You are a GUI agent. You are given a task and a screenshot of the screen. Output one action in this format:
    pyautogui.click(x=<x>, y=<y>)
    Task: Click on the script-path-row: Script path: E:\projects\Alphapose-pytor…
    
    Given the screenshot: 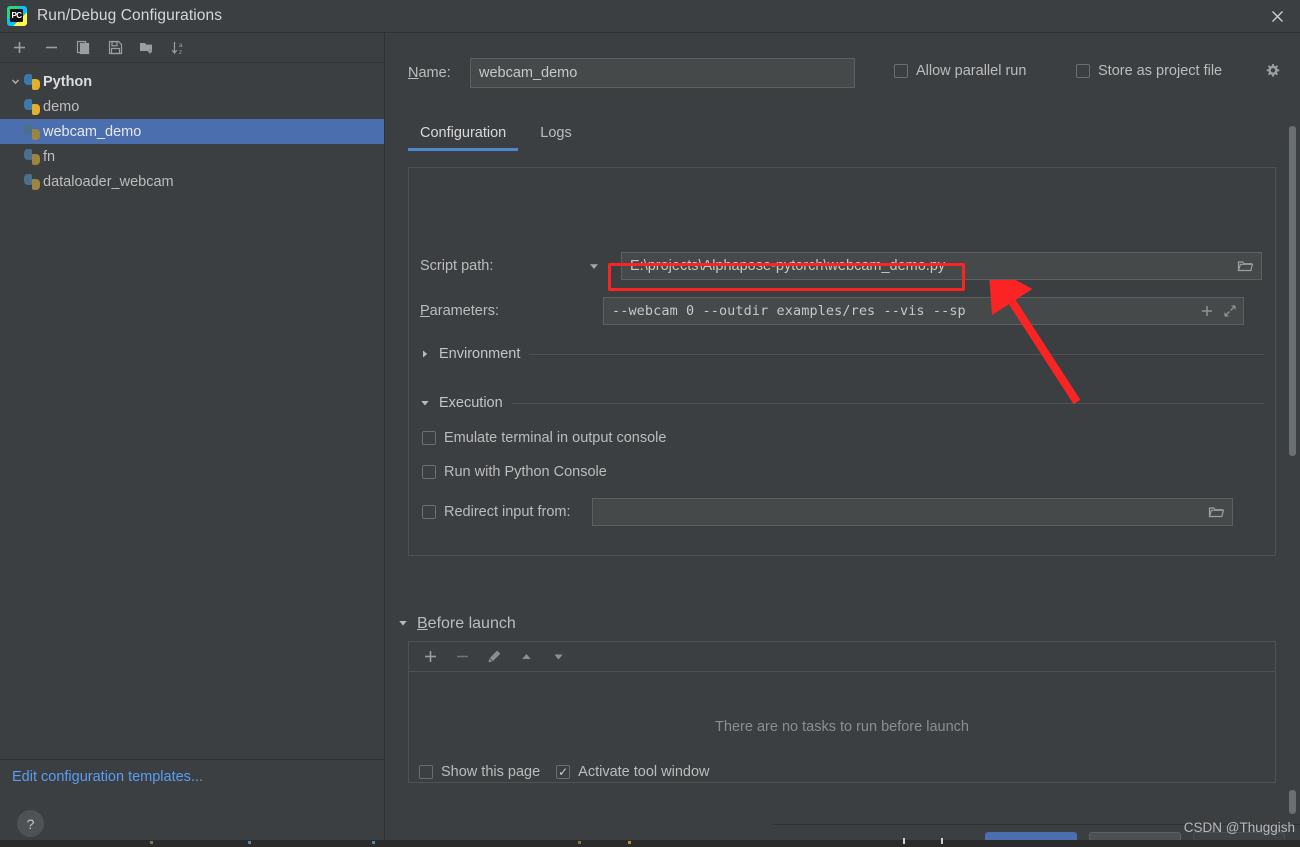 What is the action you would take?
    pyautogui.click(x=841, y=266)
    